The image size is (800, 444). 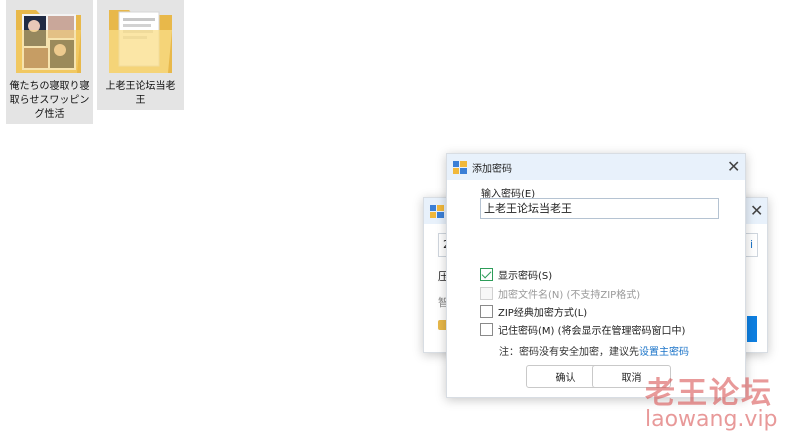 What do you see at coordinates (569, 352) in the screenshot?
I see `note-text: 注：密码没有安全加密，建议先` at bounding box center [569, 352].